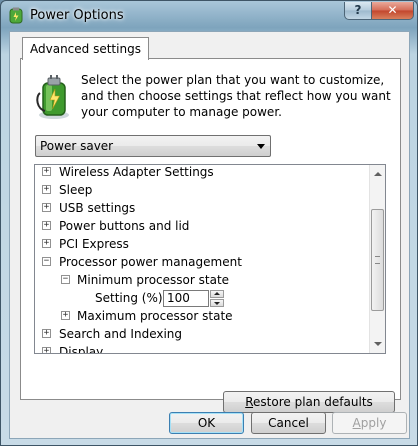 The height and width of the screenshot is (446, 418). Describe the element at coordinates (249, 402) in the screenshot. I see `restore-accelerator: R` at that location.